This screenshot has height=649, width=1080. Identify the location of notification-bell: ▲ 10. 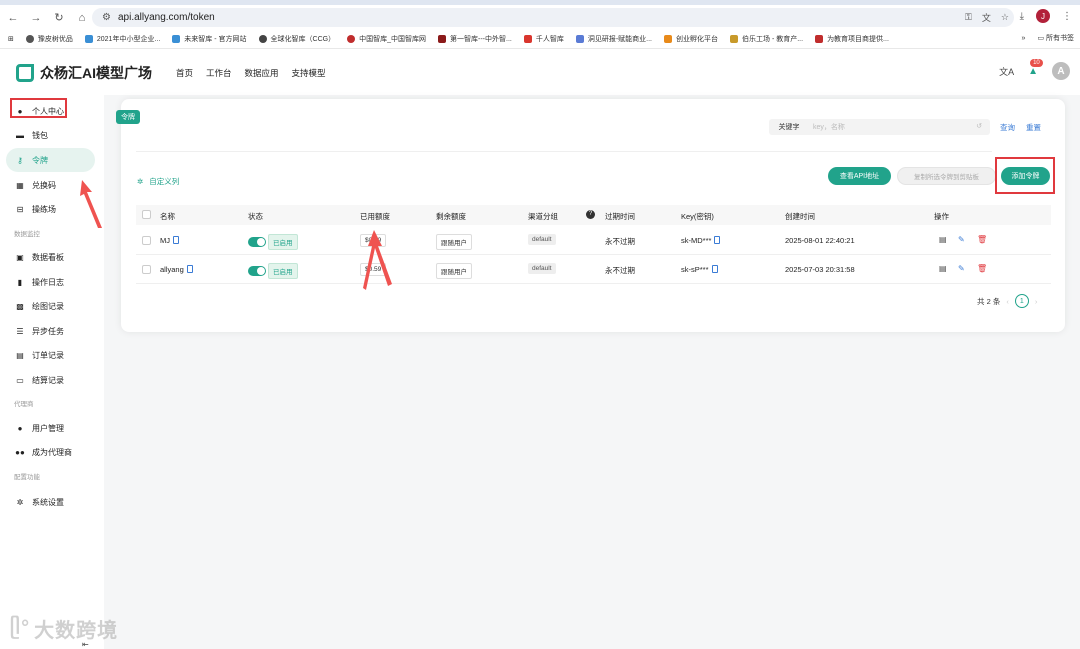
(1035, 67).